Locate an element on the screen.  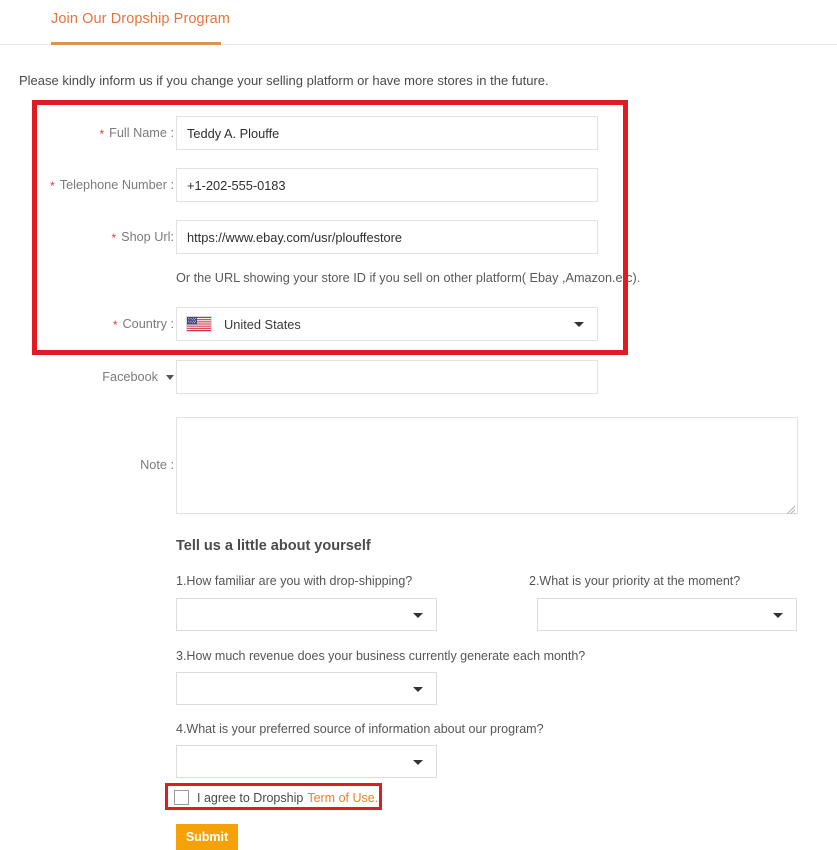
question-3-select is located at coordinates (306, 688).